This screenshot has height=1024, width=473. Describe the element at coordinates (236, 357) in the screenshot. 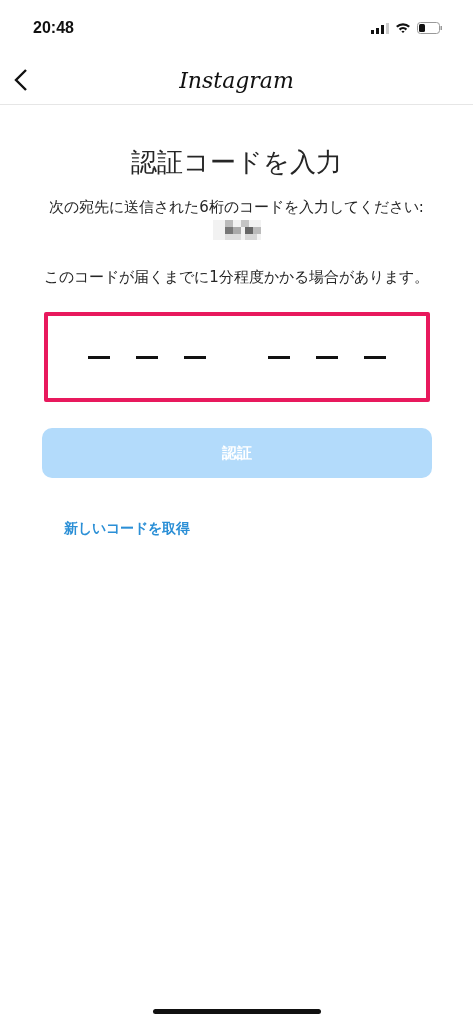

I see `code-input-field` at that location.